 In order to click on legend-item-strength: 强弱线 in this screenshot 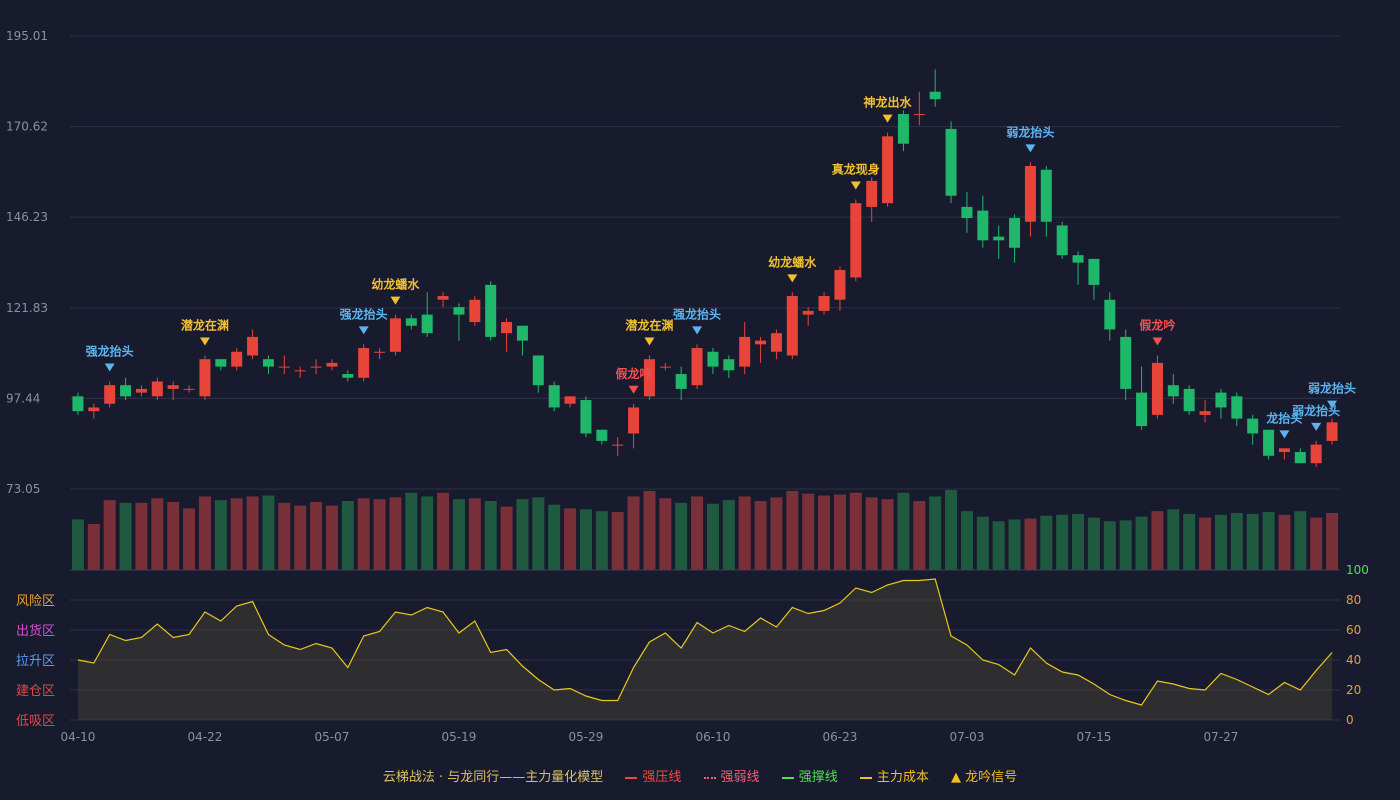, I will do `click(731, 777)`.